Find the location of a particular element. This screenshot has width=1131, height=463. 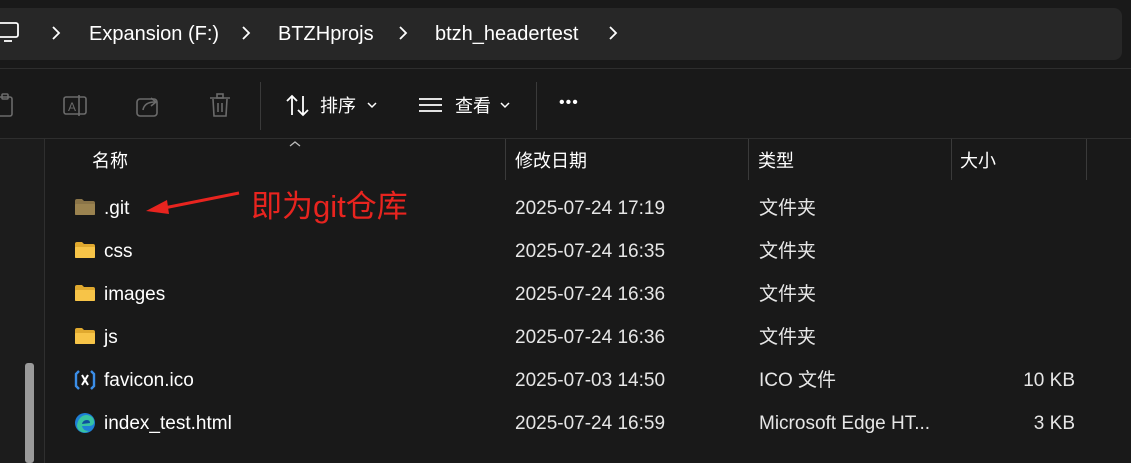

this-pc-icon is located at coordinates (11, 33).